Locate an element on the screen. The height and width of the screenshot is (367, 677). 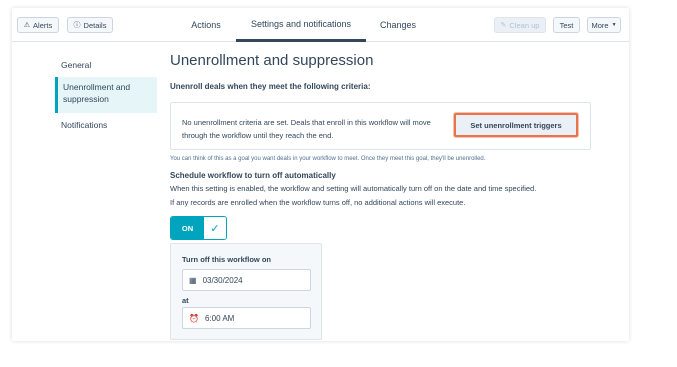
tab-changes: Changes is located at coordinates (398, 25).